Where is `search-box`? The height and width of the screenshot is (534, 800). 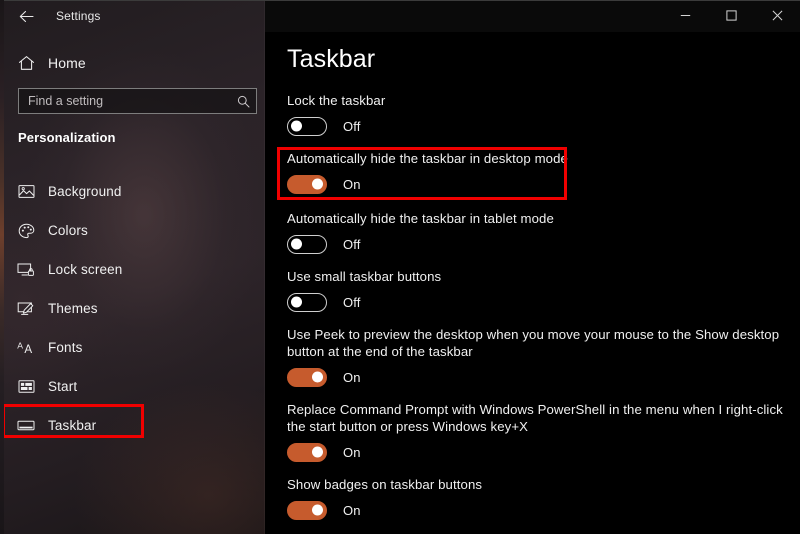
search-box is located at coordinates (137, 101).